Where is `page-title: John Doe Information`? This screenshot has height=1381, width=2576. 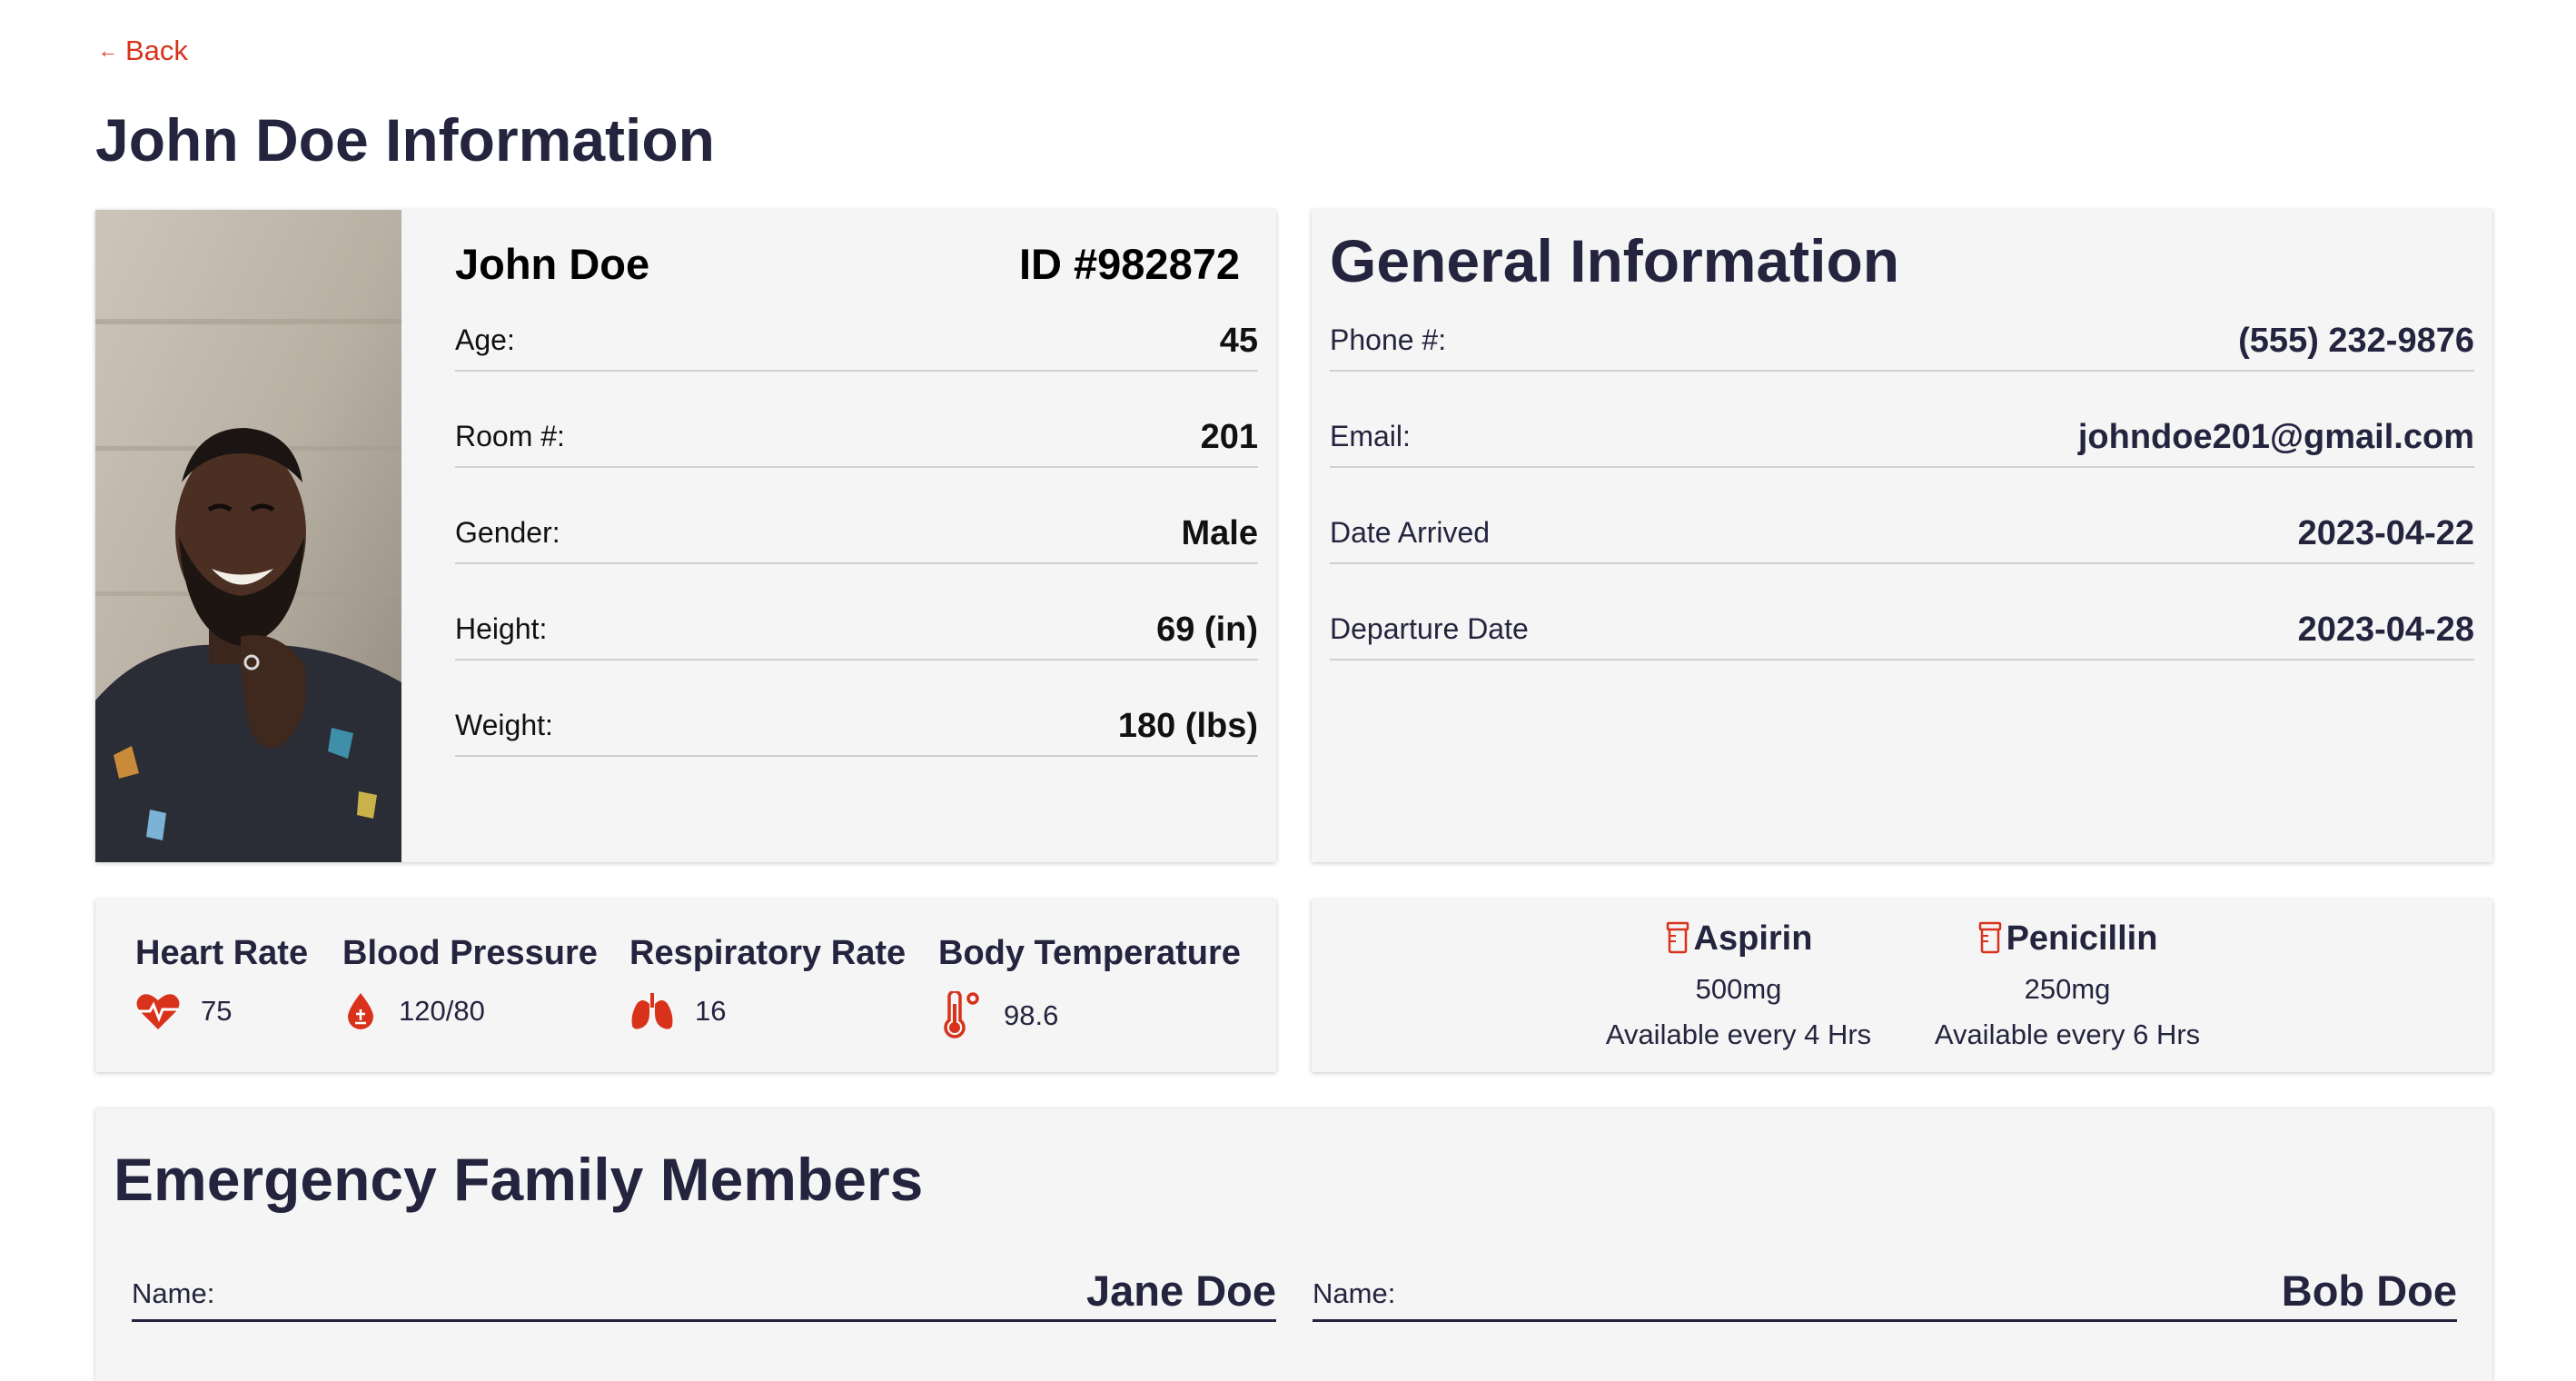 page-title: John Doe Information is located at coordinates (405, 140).